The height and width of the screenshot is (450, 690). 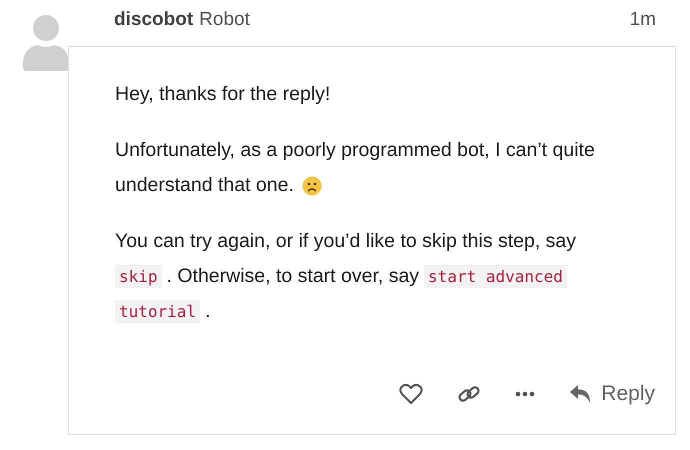 What do you see at coordinates (355, 150) in the screenshot?
I see `message-text: Unfortunately, as a poorly programmed bot, I can’t quite` at bounding box center [355, 150].